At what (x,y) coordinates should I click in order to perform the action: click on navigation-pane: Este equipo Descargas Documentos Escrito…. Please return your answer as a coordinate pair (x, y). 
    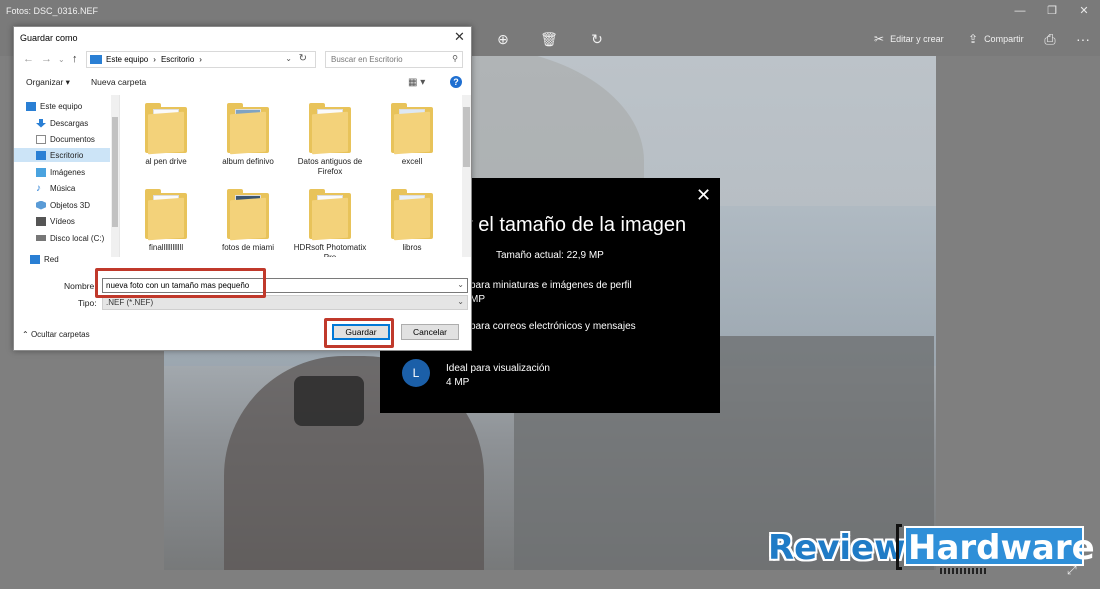
    Looking at the image, I should click on (67, 179).